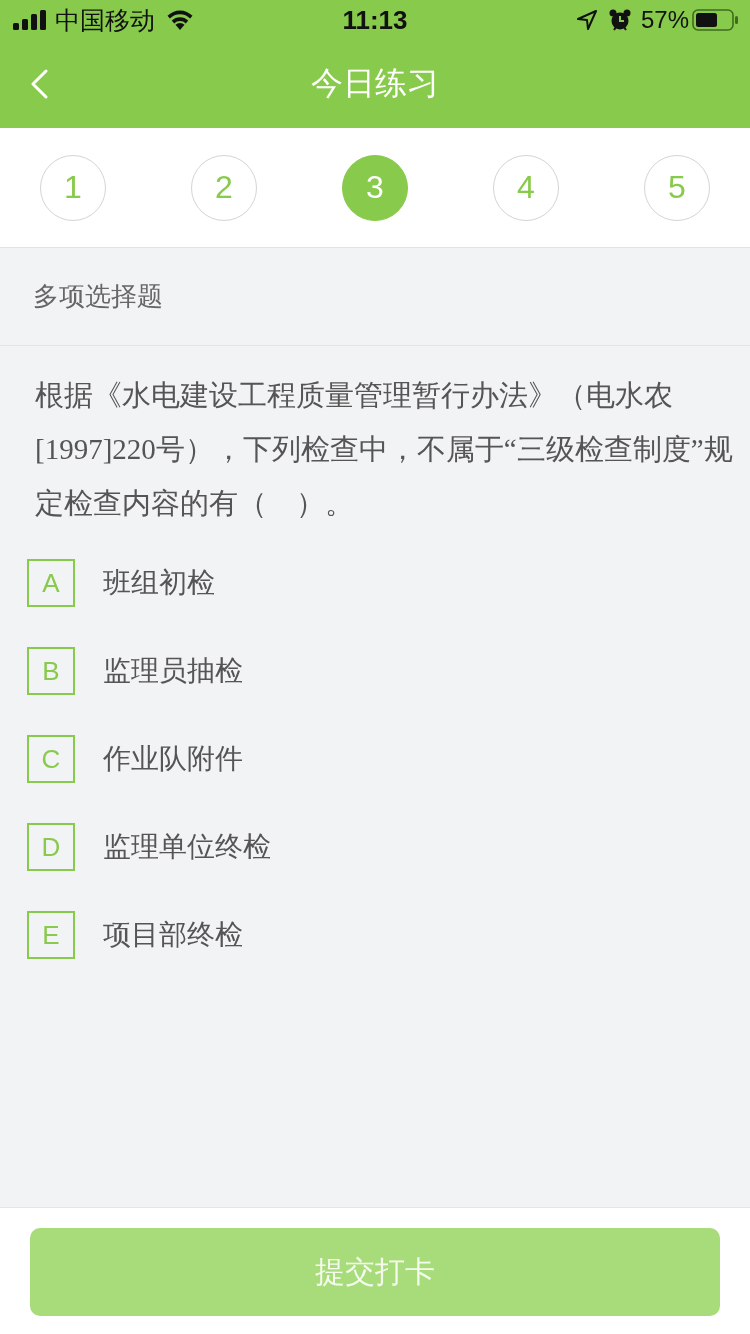  Describe the element at coordinates (173, 671) in the screenshot. I see `option-text: 监理员抽检` at that location.